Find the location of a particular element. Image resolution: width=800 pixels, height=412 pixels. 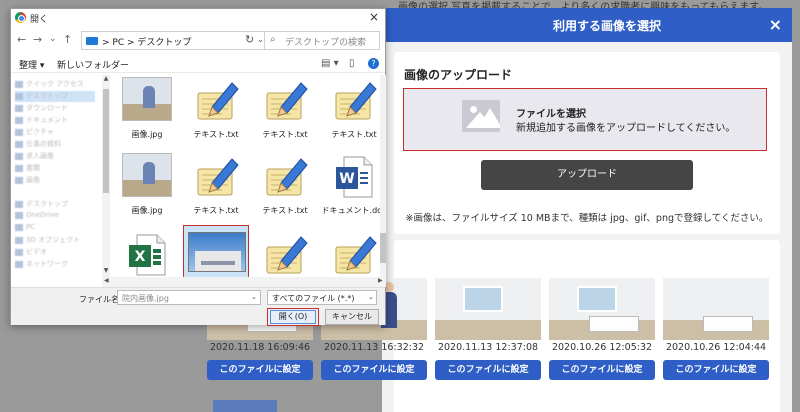

address-bar: > PC > デスクトップ ⌄ is located at coordinates (175, 40).